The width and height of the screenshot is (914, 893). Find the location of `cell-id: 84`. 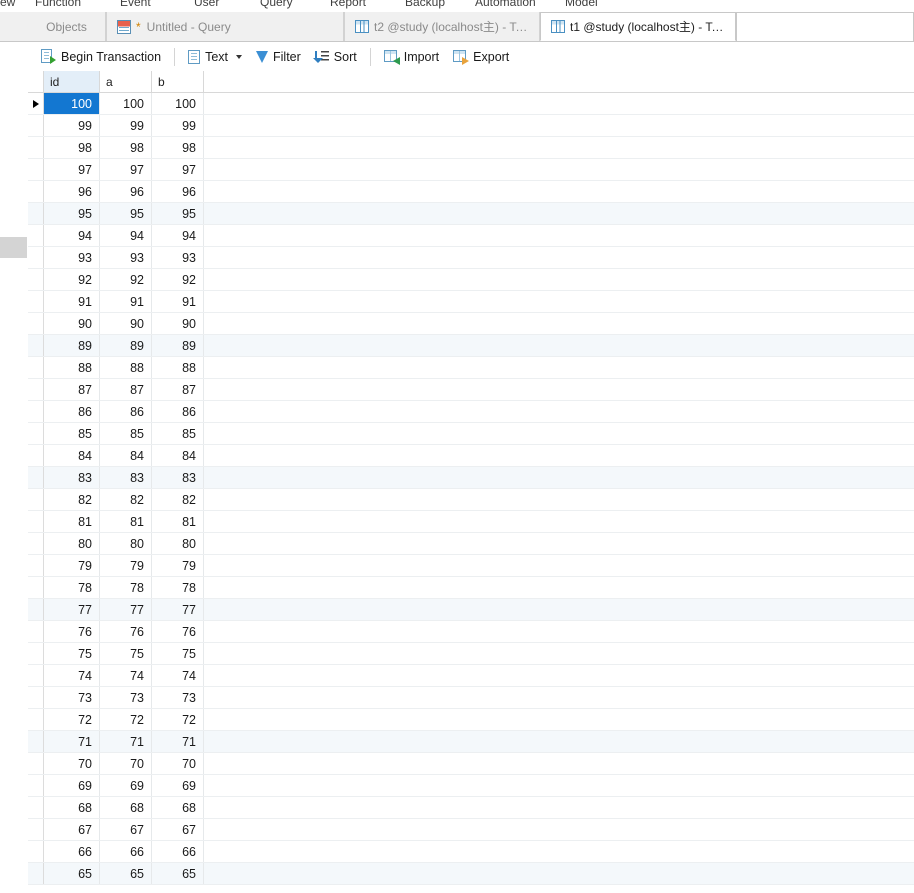

cell-id: 84 is located at coordinates (72, 455).